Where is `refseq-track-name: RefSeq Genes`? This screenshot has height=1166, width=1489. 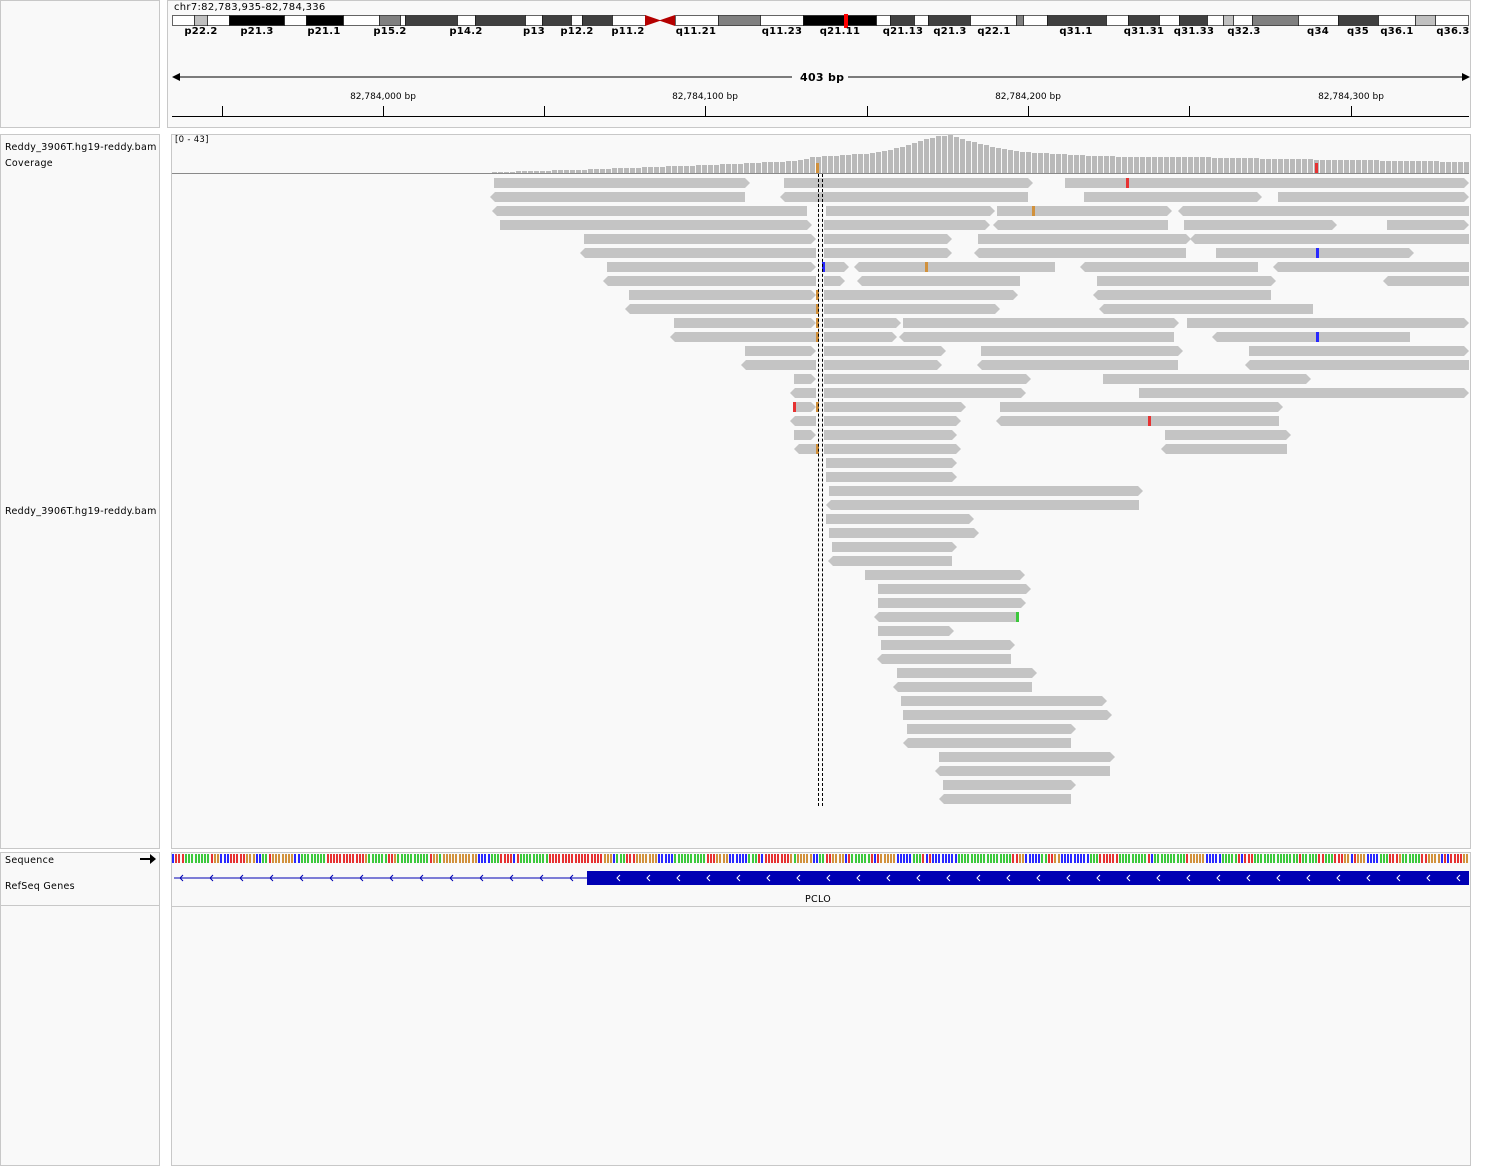 refseq-track-name: RefSeq Genes is located at coordinates (40, 886).